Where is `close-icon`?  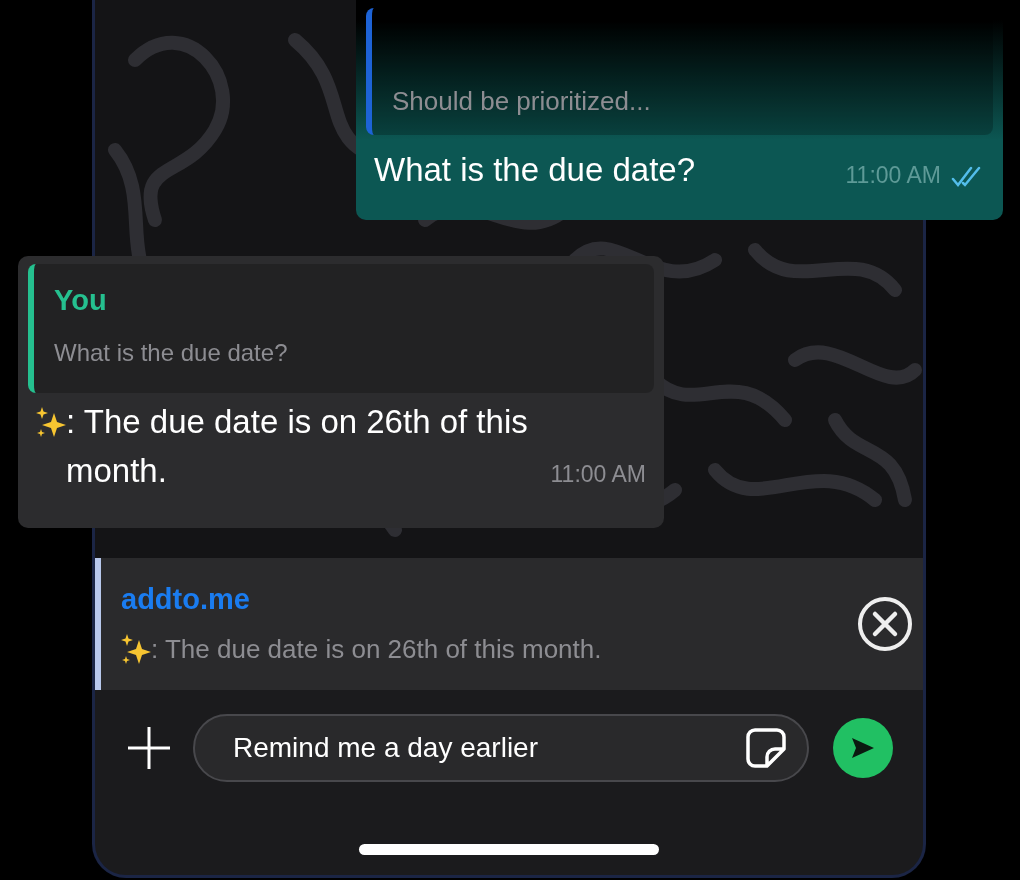
close-icon is located at coordinates (885, 624).